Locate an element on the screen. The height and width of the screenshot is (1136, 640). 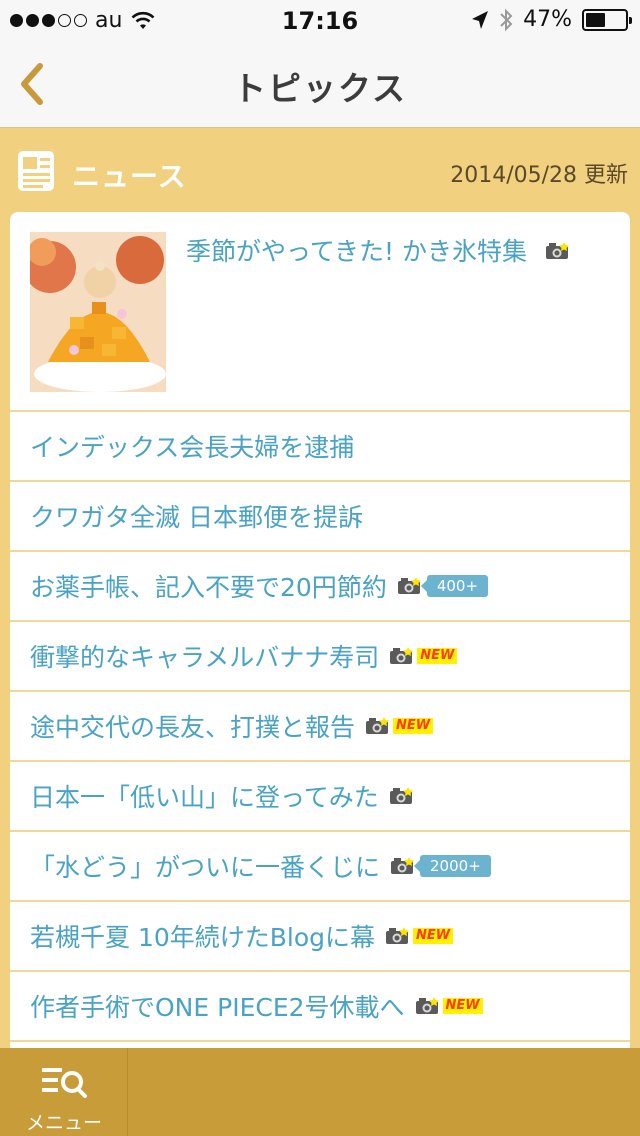
news-section-header: ニュース 2014/05/28 更新 is located at coordinates (320, 170).